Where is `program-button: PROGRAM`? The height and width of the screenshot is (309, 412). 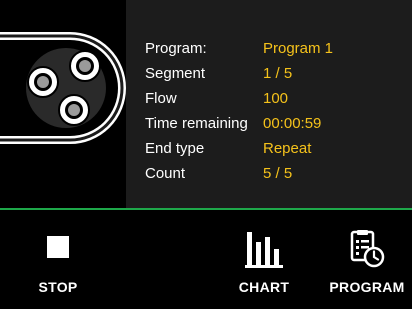 program-button: PROGRAM is located at coordinates (367, 259).